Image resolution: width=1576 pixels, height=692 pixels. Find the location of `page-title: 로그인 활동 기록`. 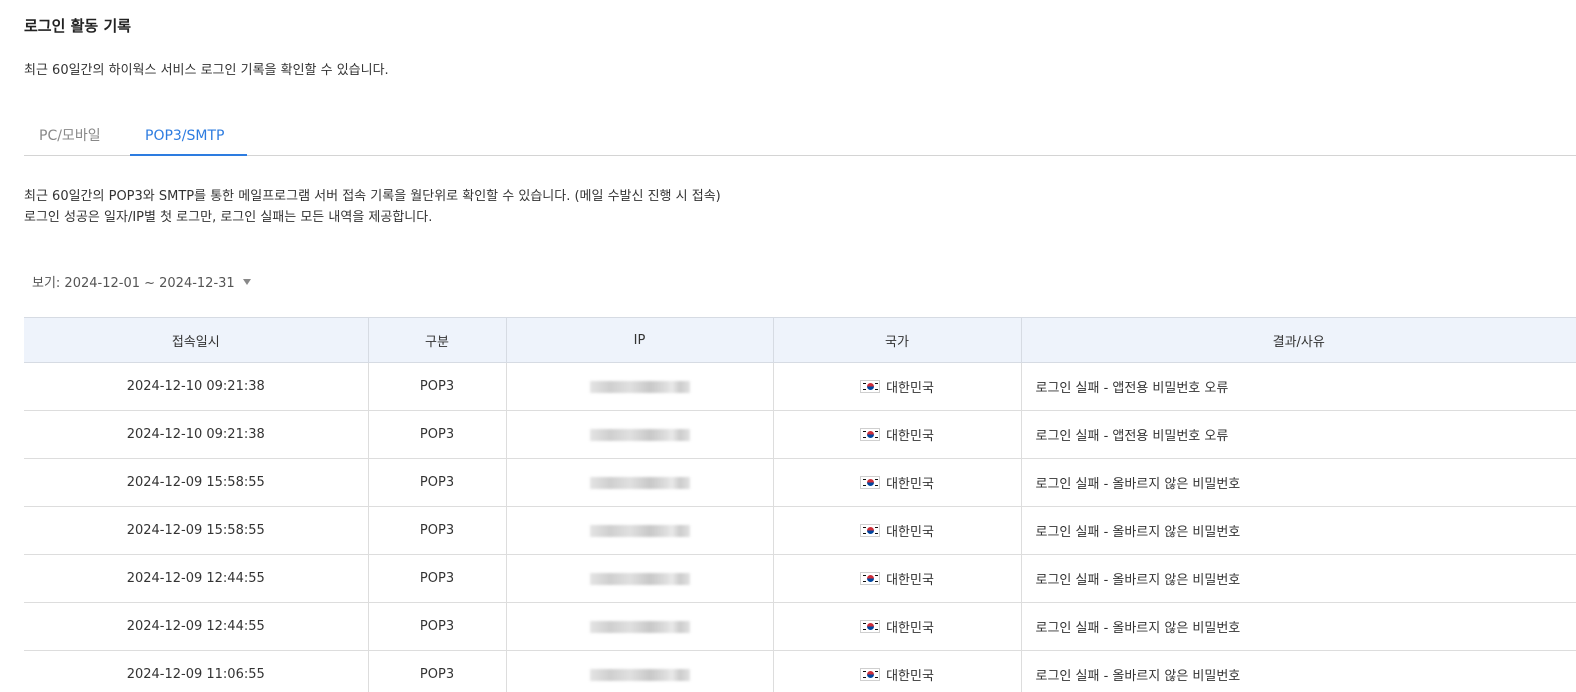

page-title: 로그인 활동 기록 is located at coordinates (78, 26).